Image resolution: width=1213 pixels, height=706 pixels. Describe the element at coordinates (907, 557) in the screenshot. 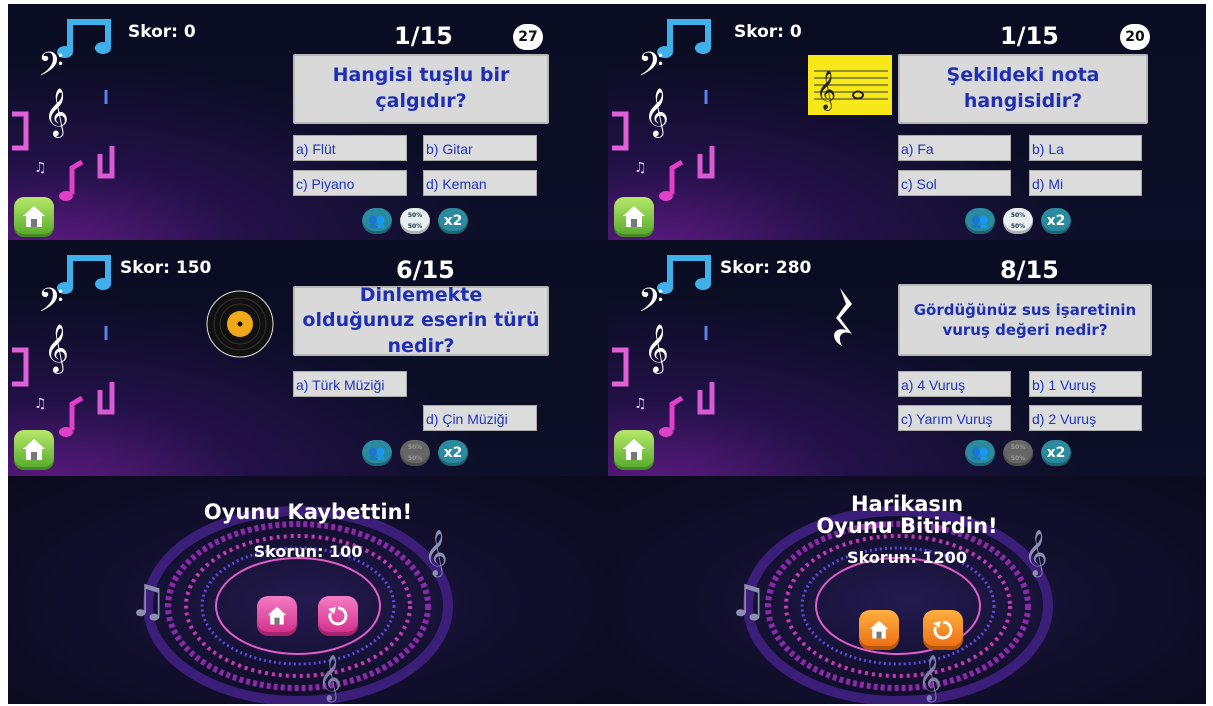

I see `end-score: Skorun: 1200` at that location.